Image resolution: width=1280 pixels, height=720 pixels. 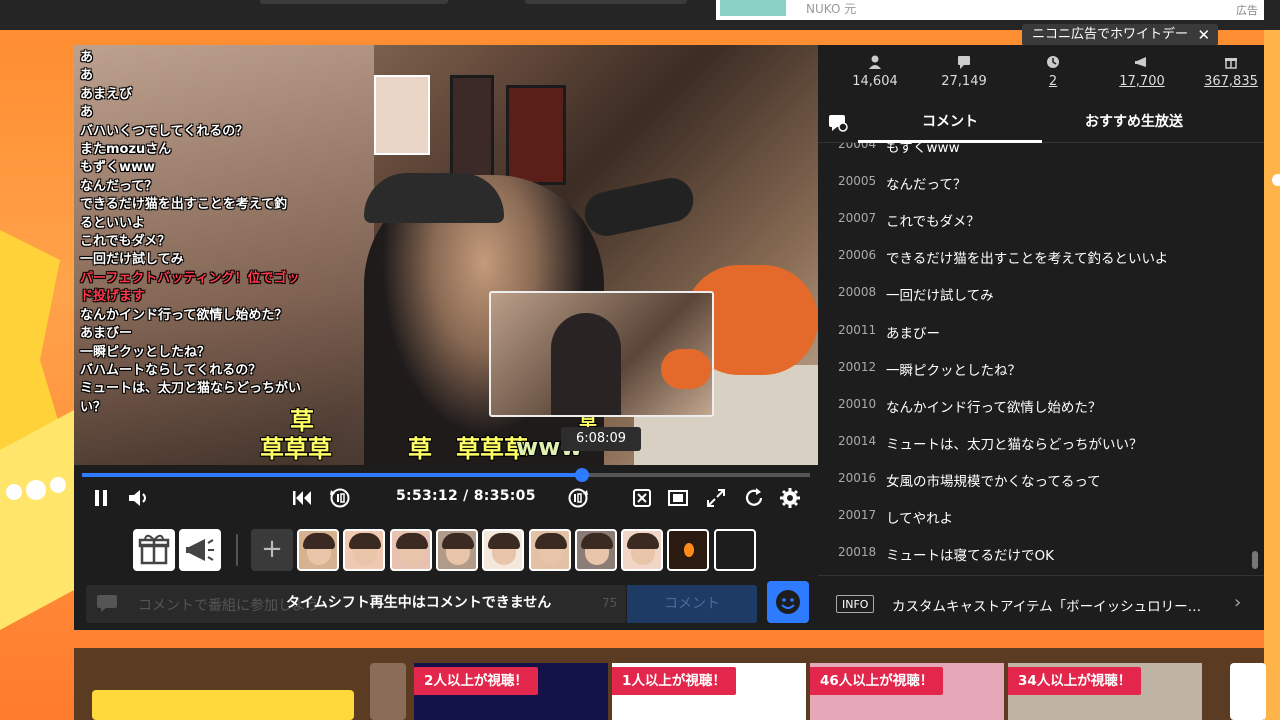 What do you see at coordinates (857, 477) in the screenshot?
I see `comment-number: 20016` at bounding box center [857, 477].